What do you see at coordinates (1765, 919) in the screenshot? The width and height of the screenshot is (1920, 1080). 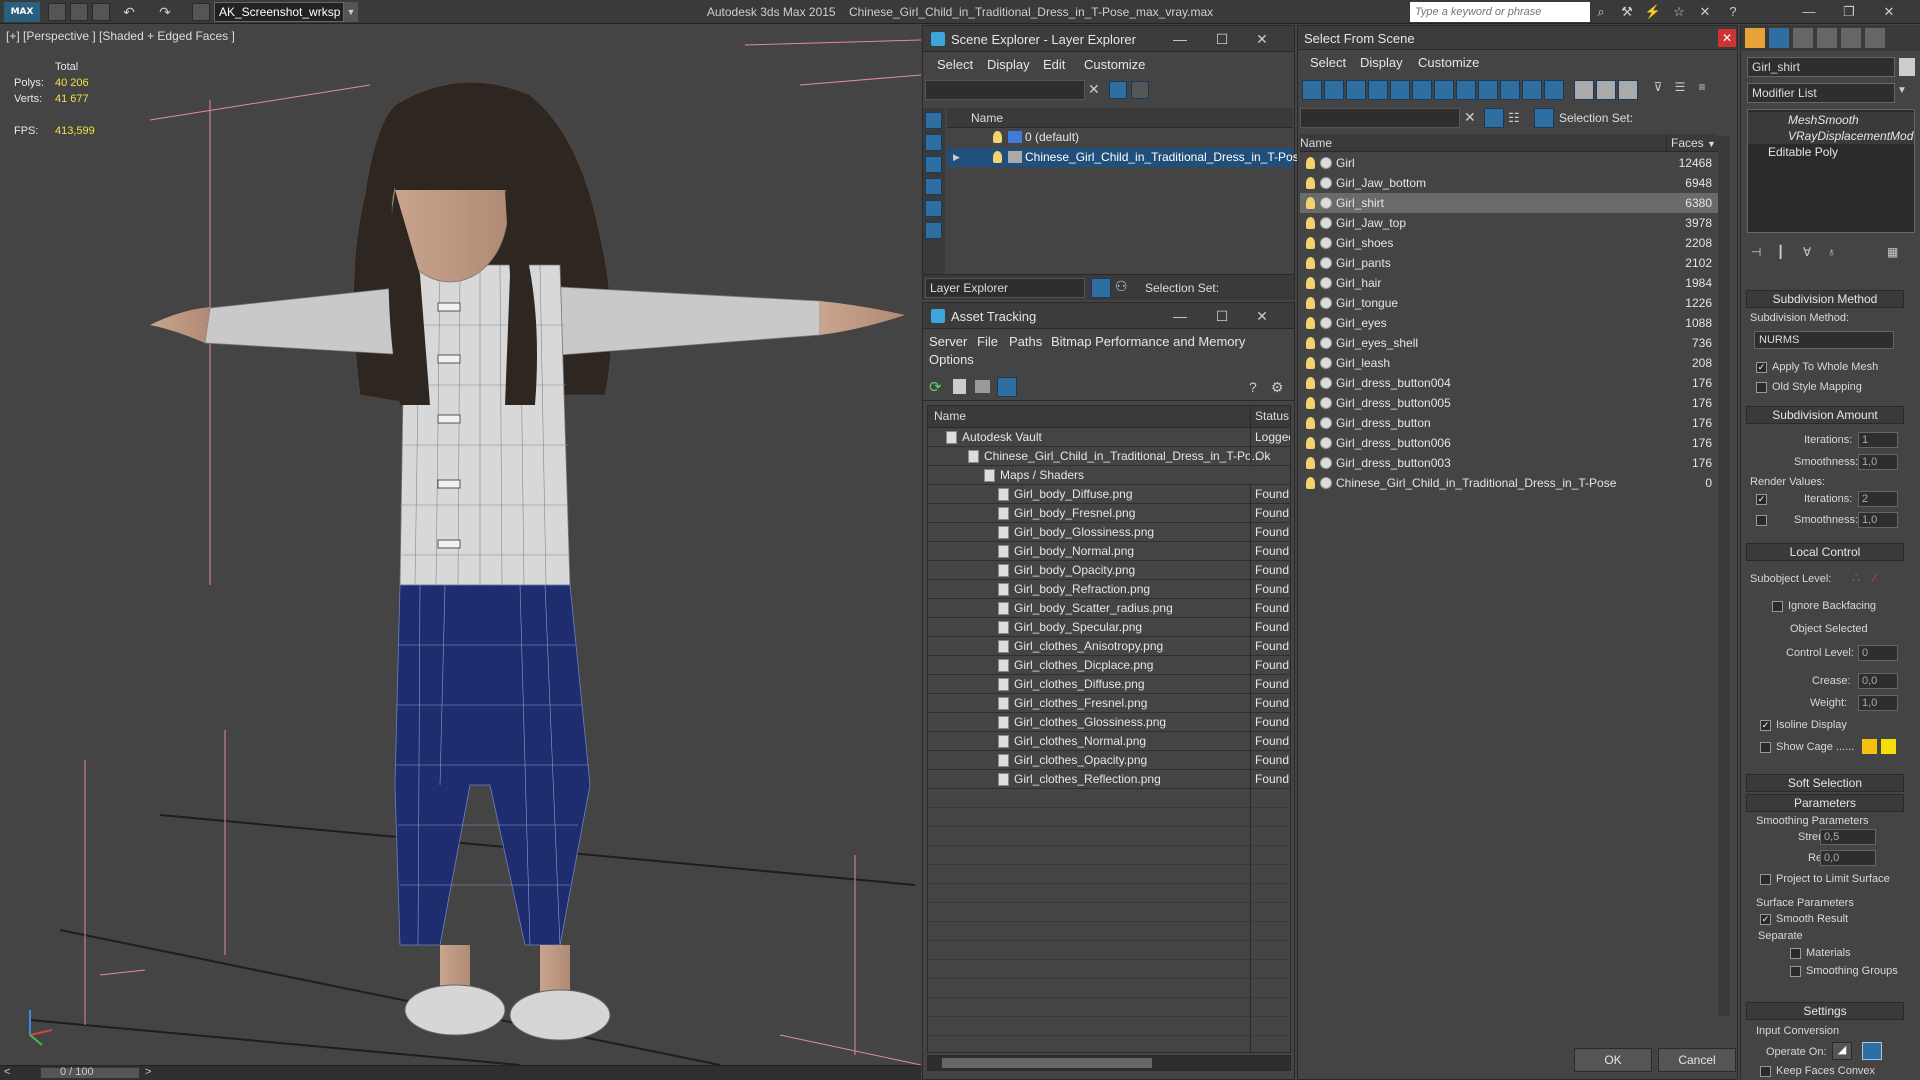 I see `smooth-result-checkbox: ✓` at bounding box center [1765, 919].